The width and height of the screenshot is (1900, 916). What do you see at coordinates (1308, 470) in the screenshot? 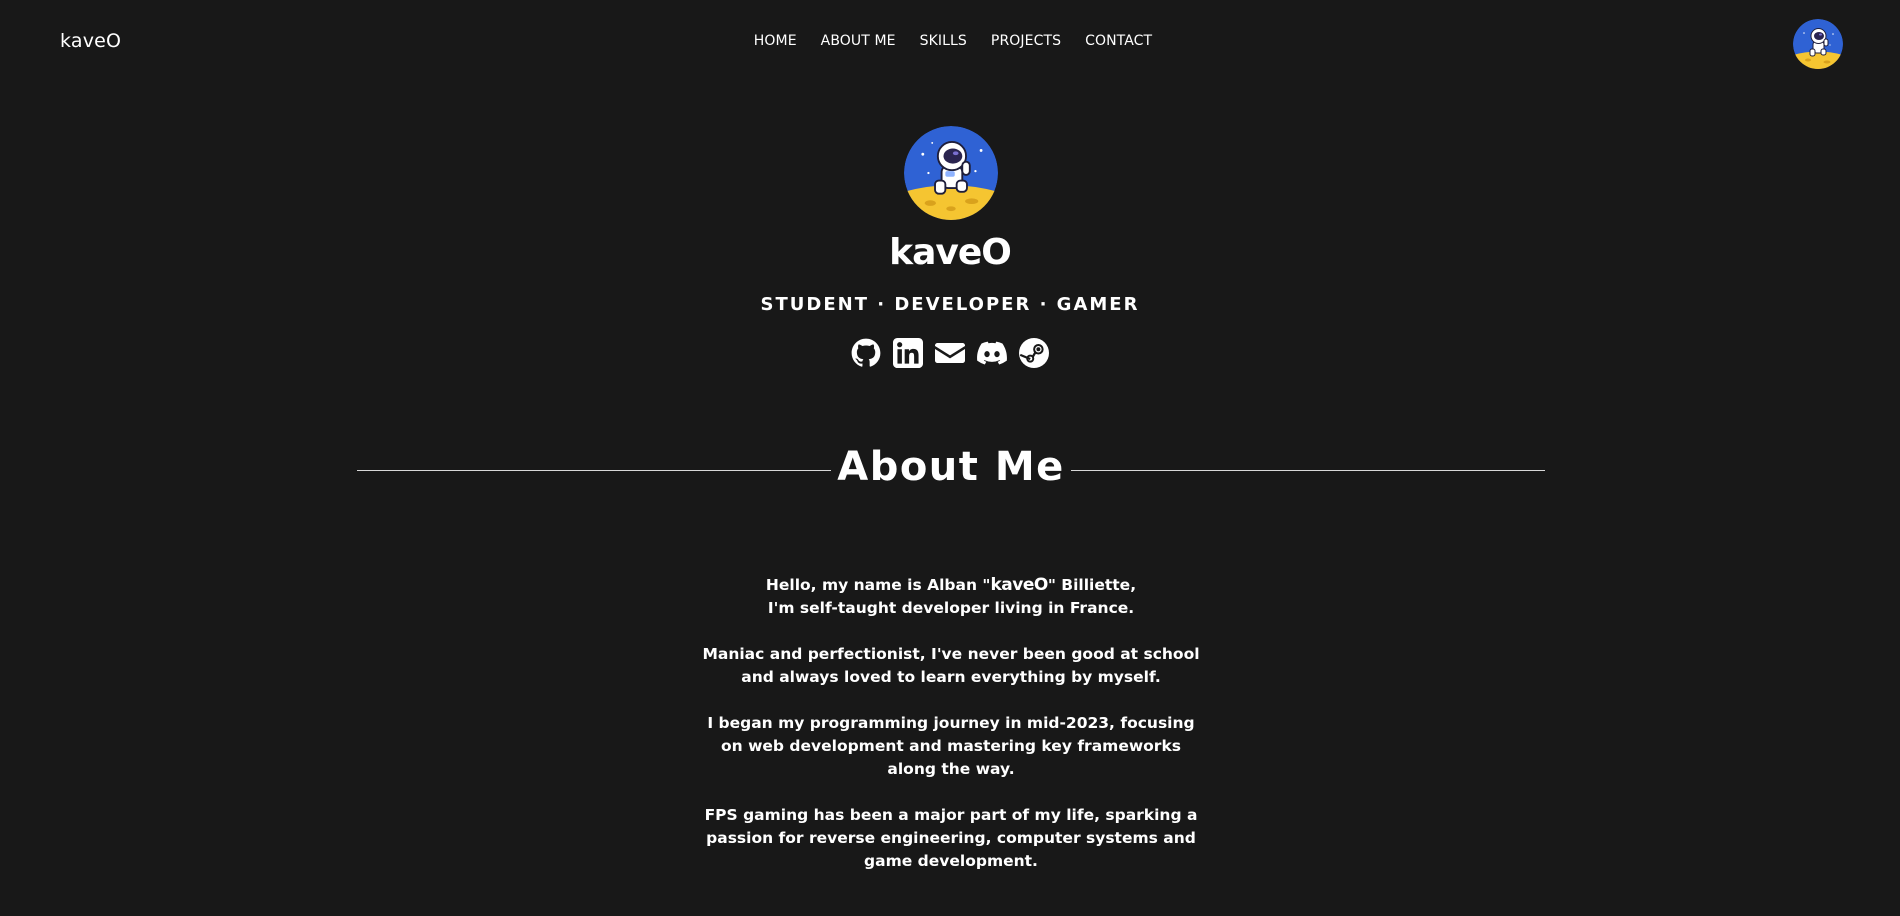
I see `heading-divider-right` at bounding box center [1308, 470].